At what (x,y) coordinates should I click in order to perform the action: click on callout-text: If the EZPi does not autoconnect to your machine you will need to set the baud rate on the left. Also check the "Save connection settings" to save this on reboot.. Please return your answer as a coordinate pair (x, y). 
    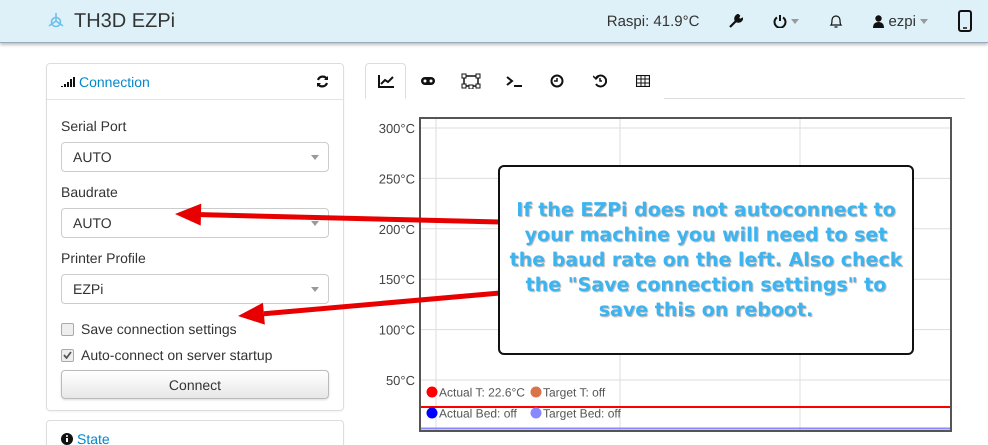
    Looking at the image, I should click on (706, 260).